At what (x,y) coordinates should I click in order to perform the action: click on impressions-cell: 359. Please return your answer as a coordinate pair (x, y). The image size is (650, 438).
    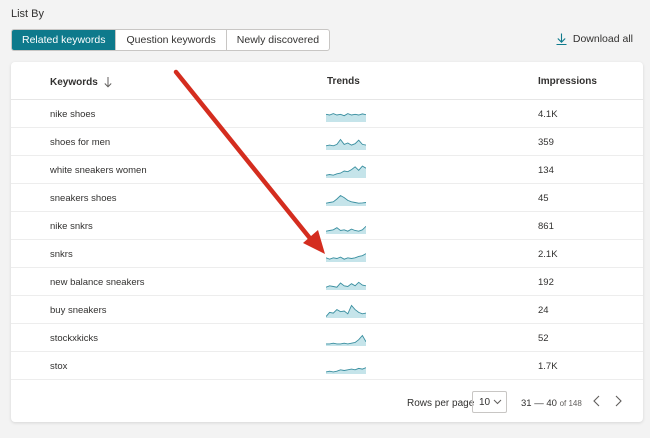
    Looking at the image, I should click on (546, 142).